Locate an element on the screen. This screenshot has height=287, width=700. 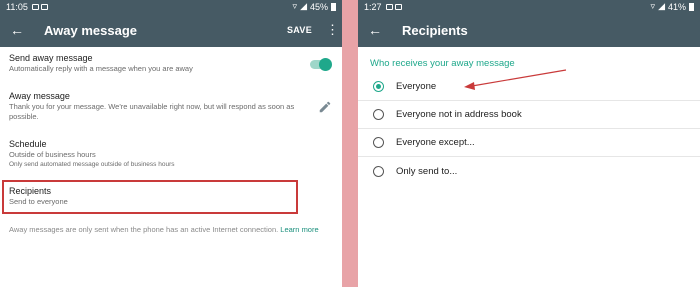
status-battery: 45% is located at coordinates (318, 6).